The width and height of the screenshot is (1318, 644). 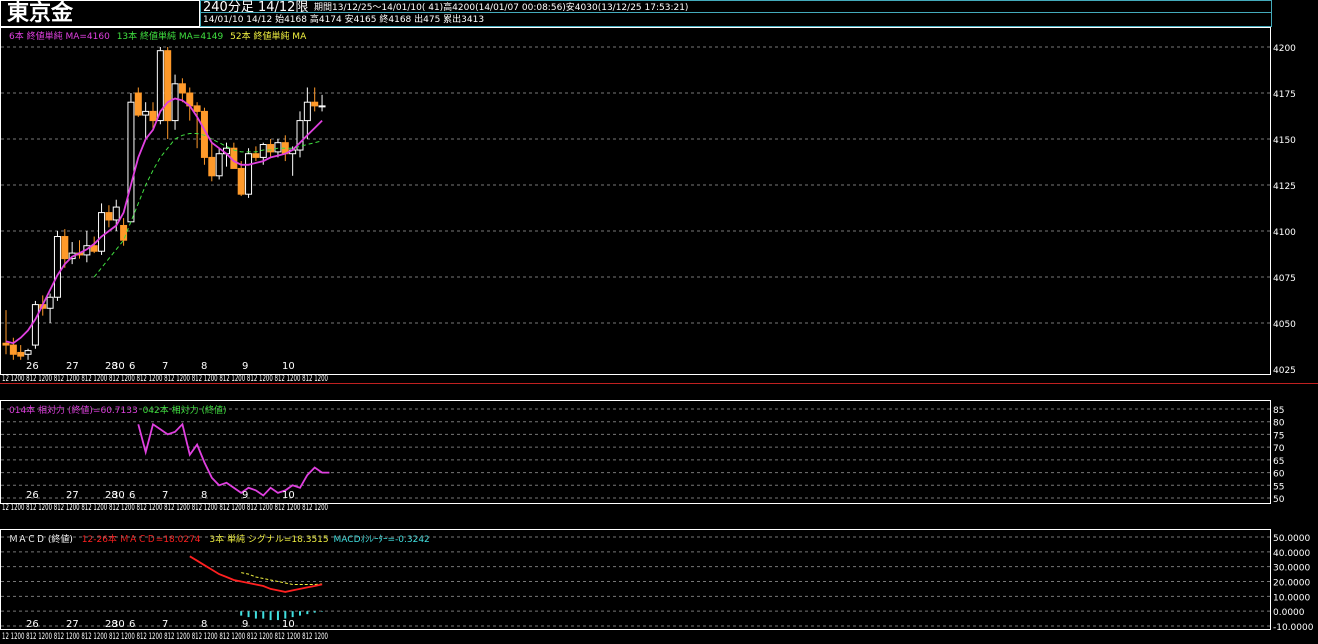 What do you see at coordinates (1284, 95) in the screenshot?
I see `y-tick-label: 4175` at bounding box center [1284, 95].